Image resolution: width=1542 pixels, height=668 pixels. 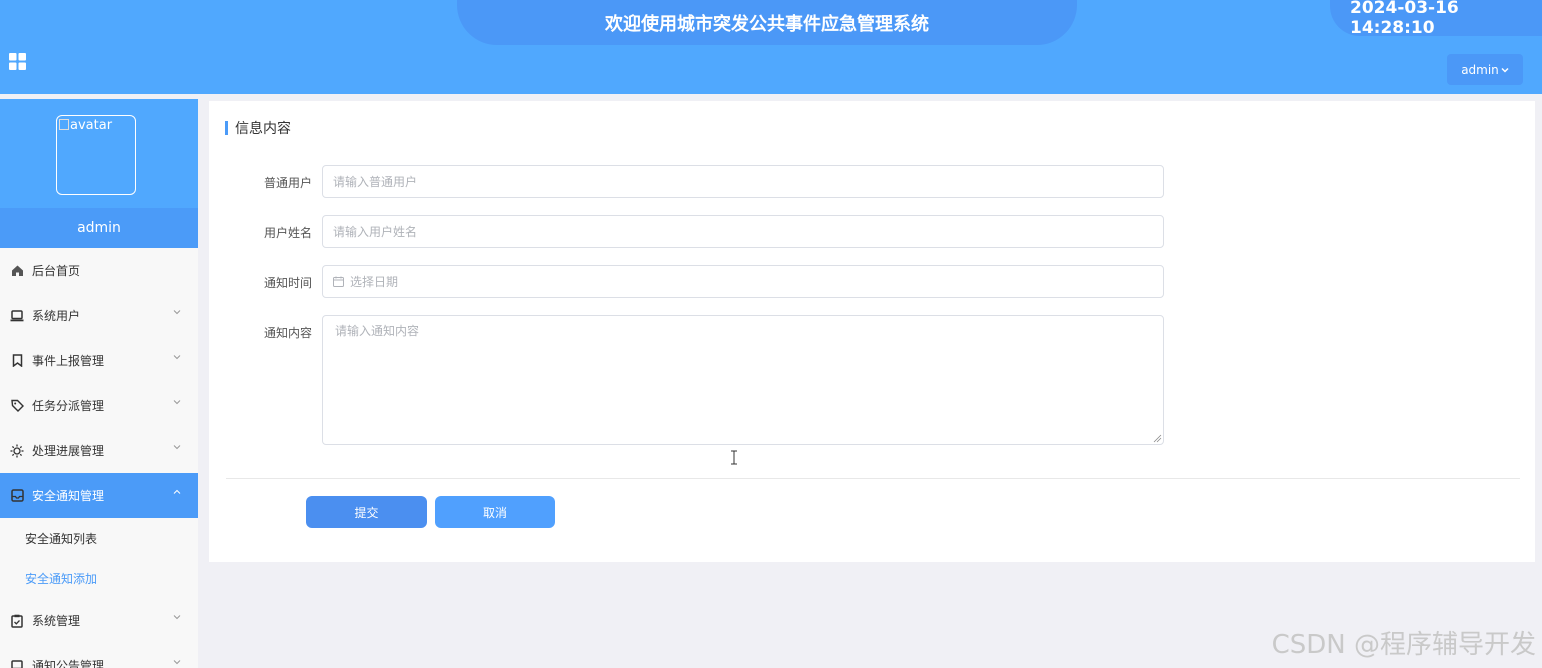 I want to click on home-icon, so click(x=17, y=271).